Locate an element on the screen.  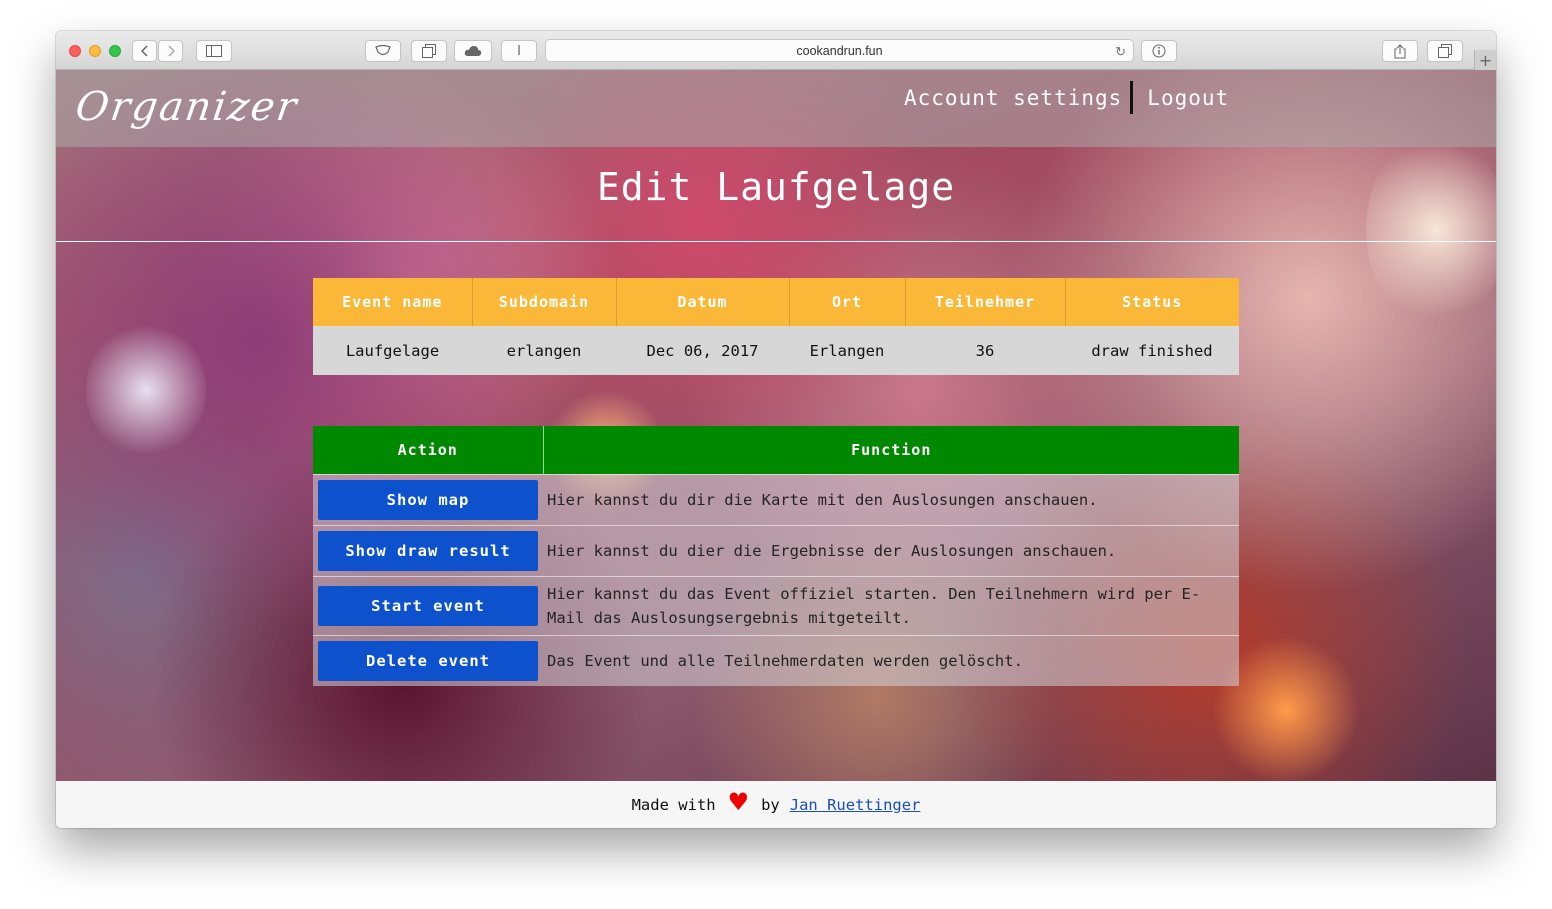
shield-button is located at coordinates (383, 51).